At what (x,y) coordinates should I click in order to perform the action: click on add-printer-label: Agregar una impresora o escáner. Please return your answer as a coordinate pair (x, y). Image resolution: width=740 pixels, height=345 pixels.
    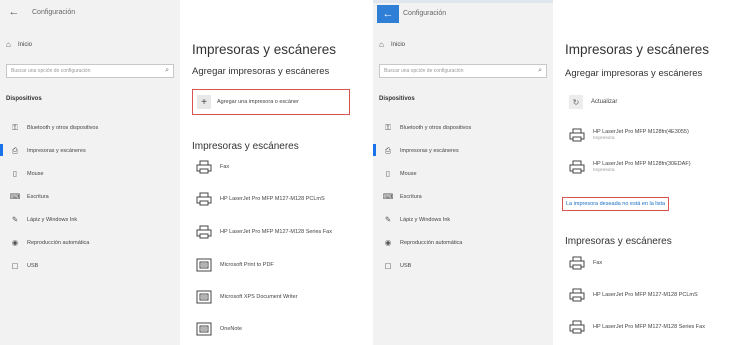
    Looking at the image, I should click on (258, 102).